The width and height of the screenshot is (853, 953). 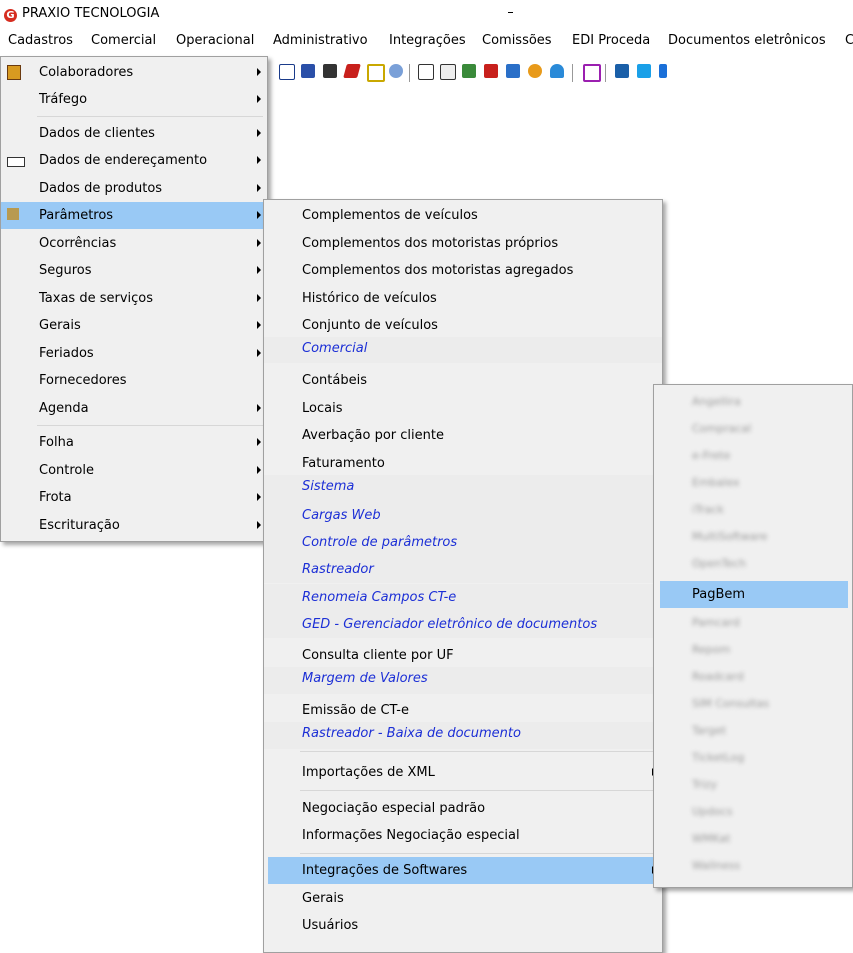 I want to click on menu-item-consulta-cliente-por-uf: Consulta cliente por UF, so click(x=463, y=655).